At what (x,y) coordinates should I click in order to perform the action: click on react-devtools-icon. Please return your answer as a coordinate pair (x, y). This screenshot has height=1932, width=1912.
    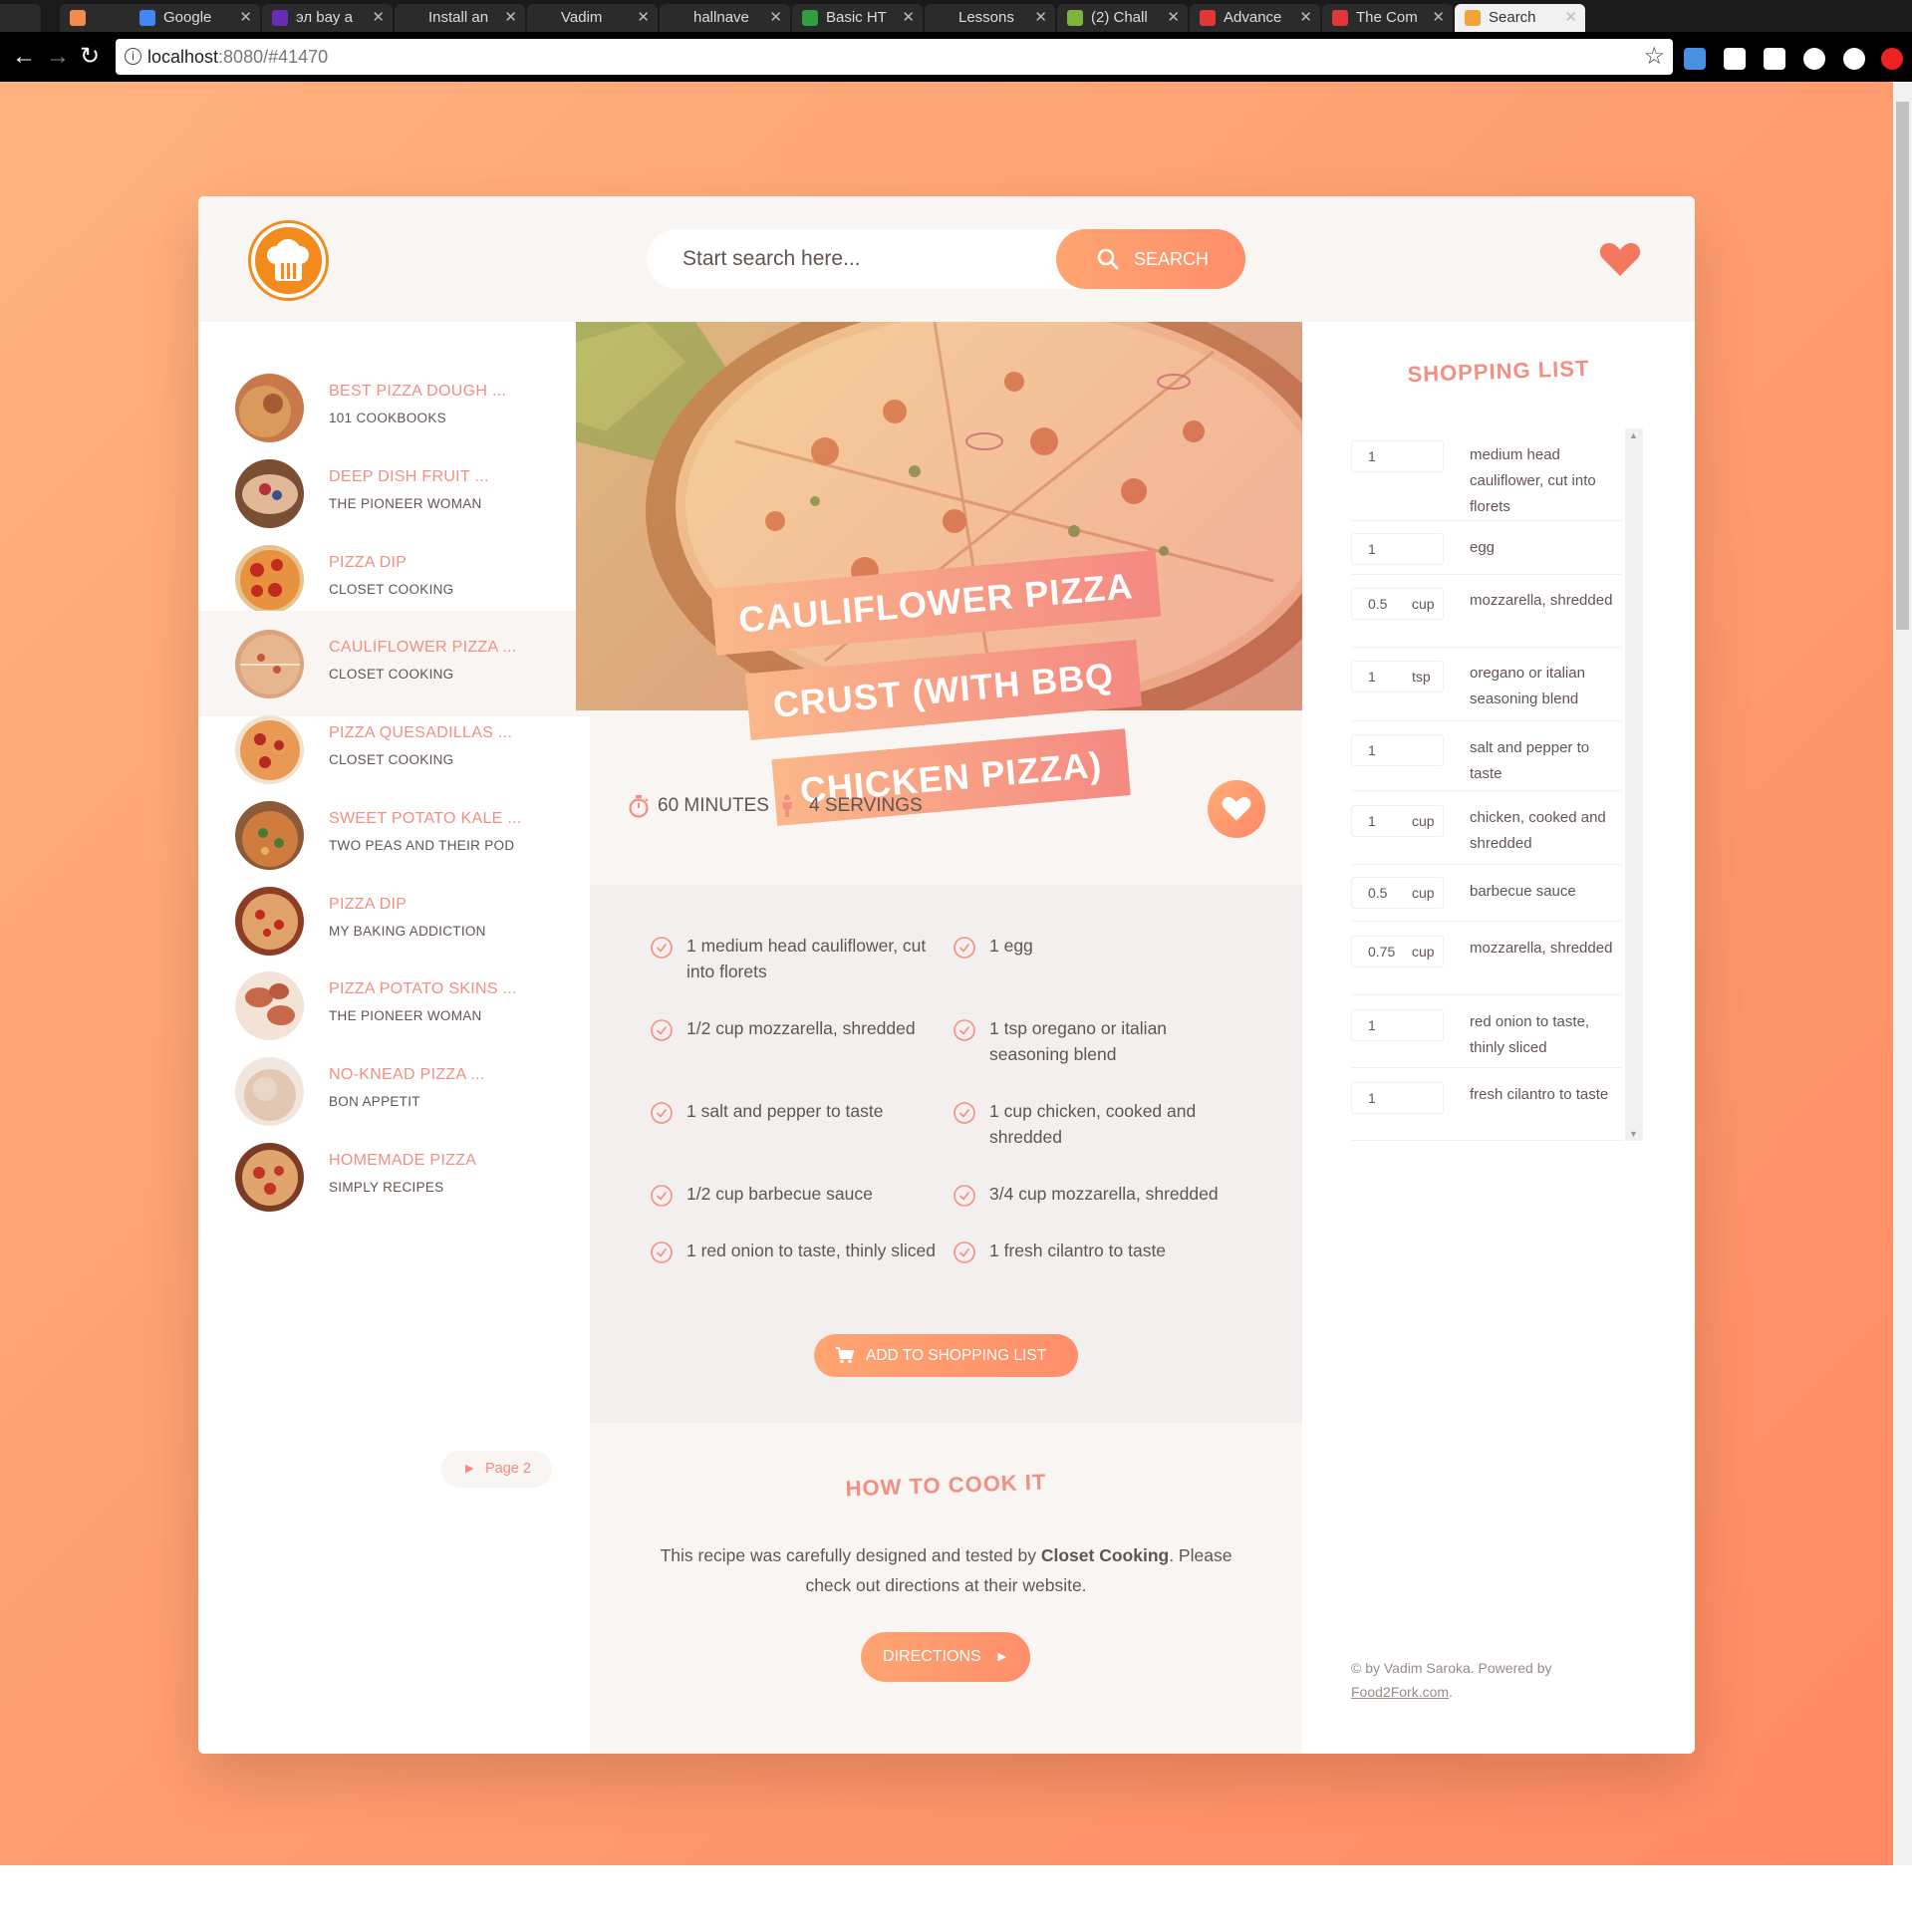
    Looking at the image, I should click on (1854, 59).